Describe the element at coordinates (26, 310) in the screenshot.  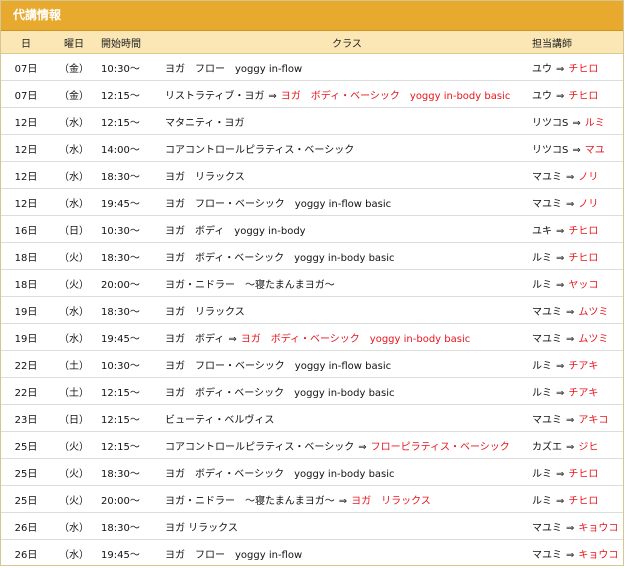
I see `row-day: 19日` at that location.